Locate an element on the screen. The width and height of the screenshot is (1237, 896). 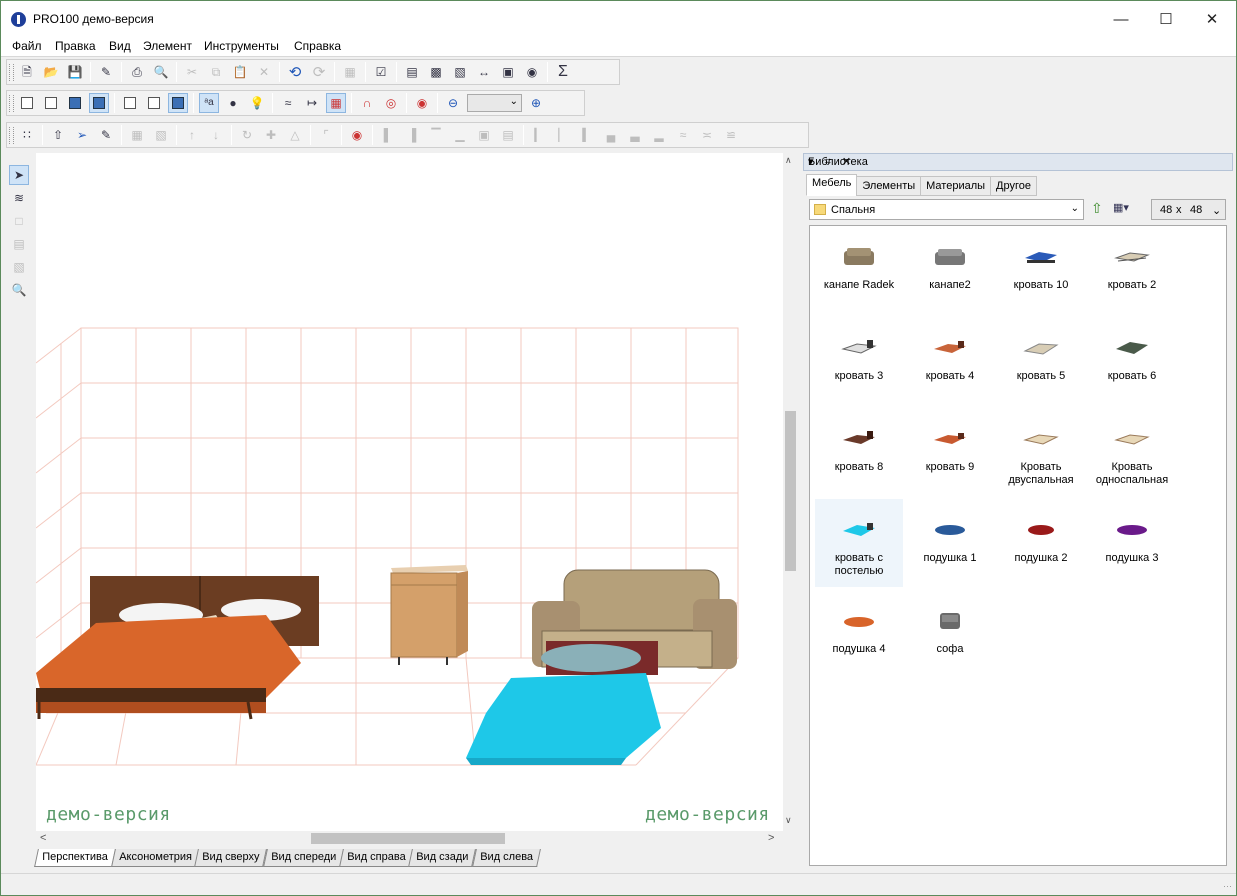
distribute-8-icon: ≍ is located at coordinates (707, 135).